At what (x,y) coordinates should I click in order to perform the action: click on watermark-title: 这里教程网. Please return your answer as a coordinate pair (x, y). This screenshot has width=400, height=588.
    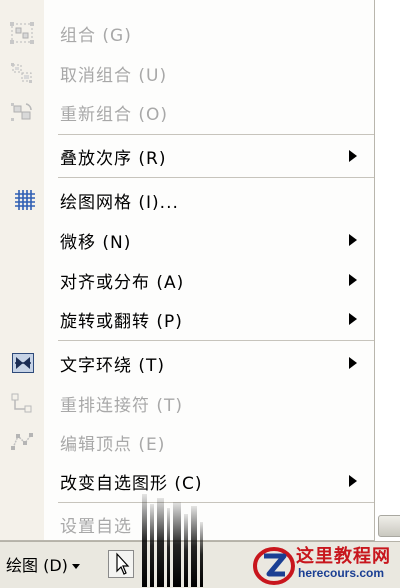
    Looking at the image, I should click on (343, 556).